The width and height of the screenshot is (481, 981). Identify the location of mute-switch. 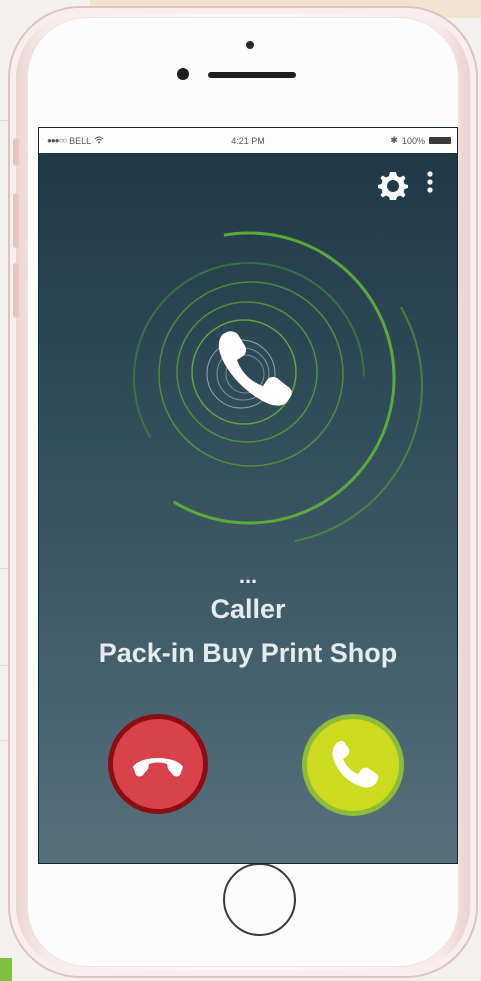
(16, 152).